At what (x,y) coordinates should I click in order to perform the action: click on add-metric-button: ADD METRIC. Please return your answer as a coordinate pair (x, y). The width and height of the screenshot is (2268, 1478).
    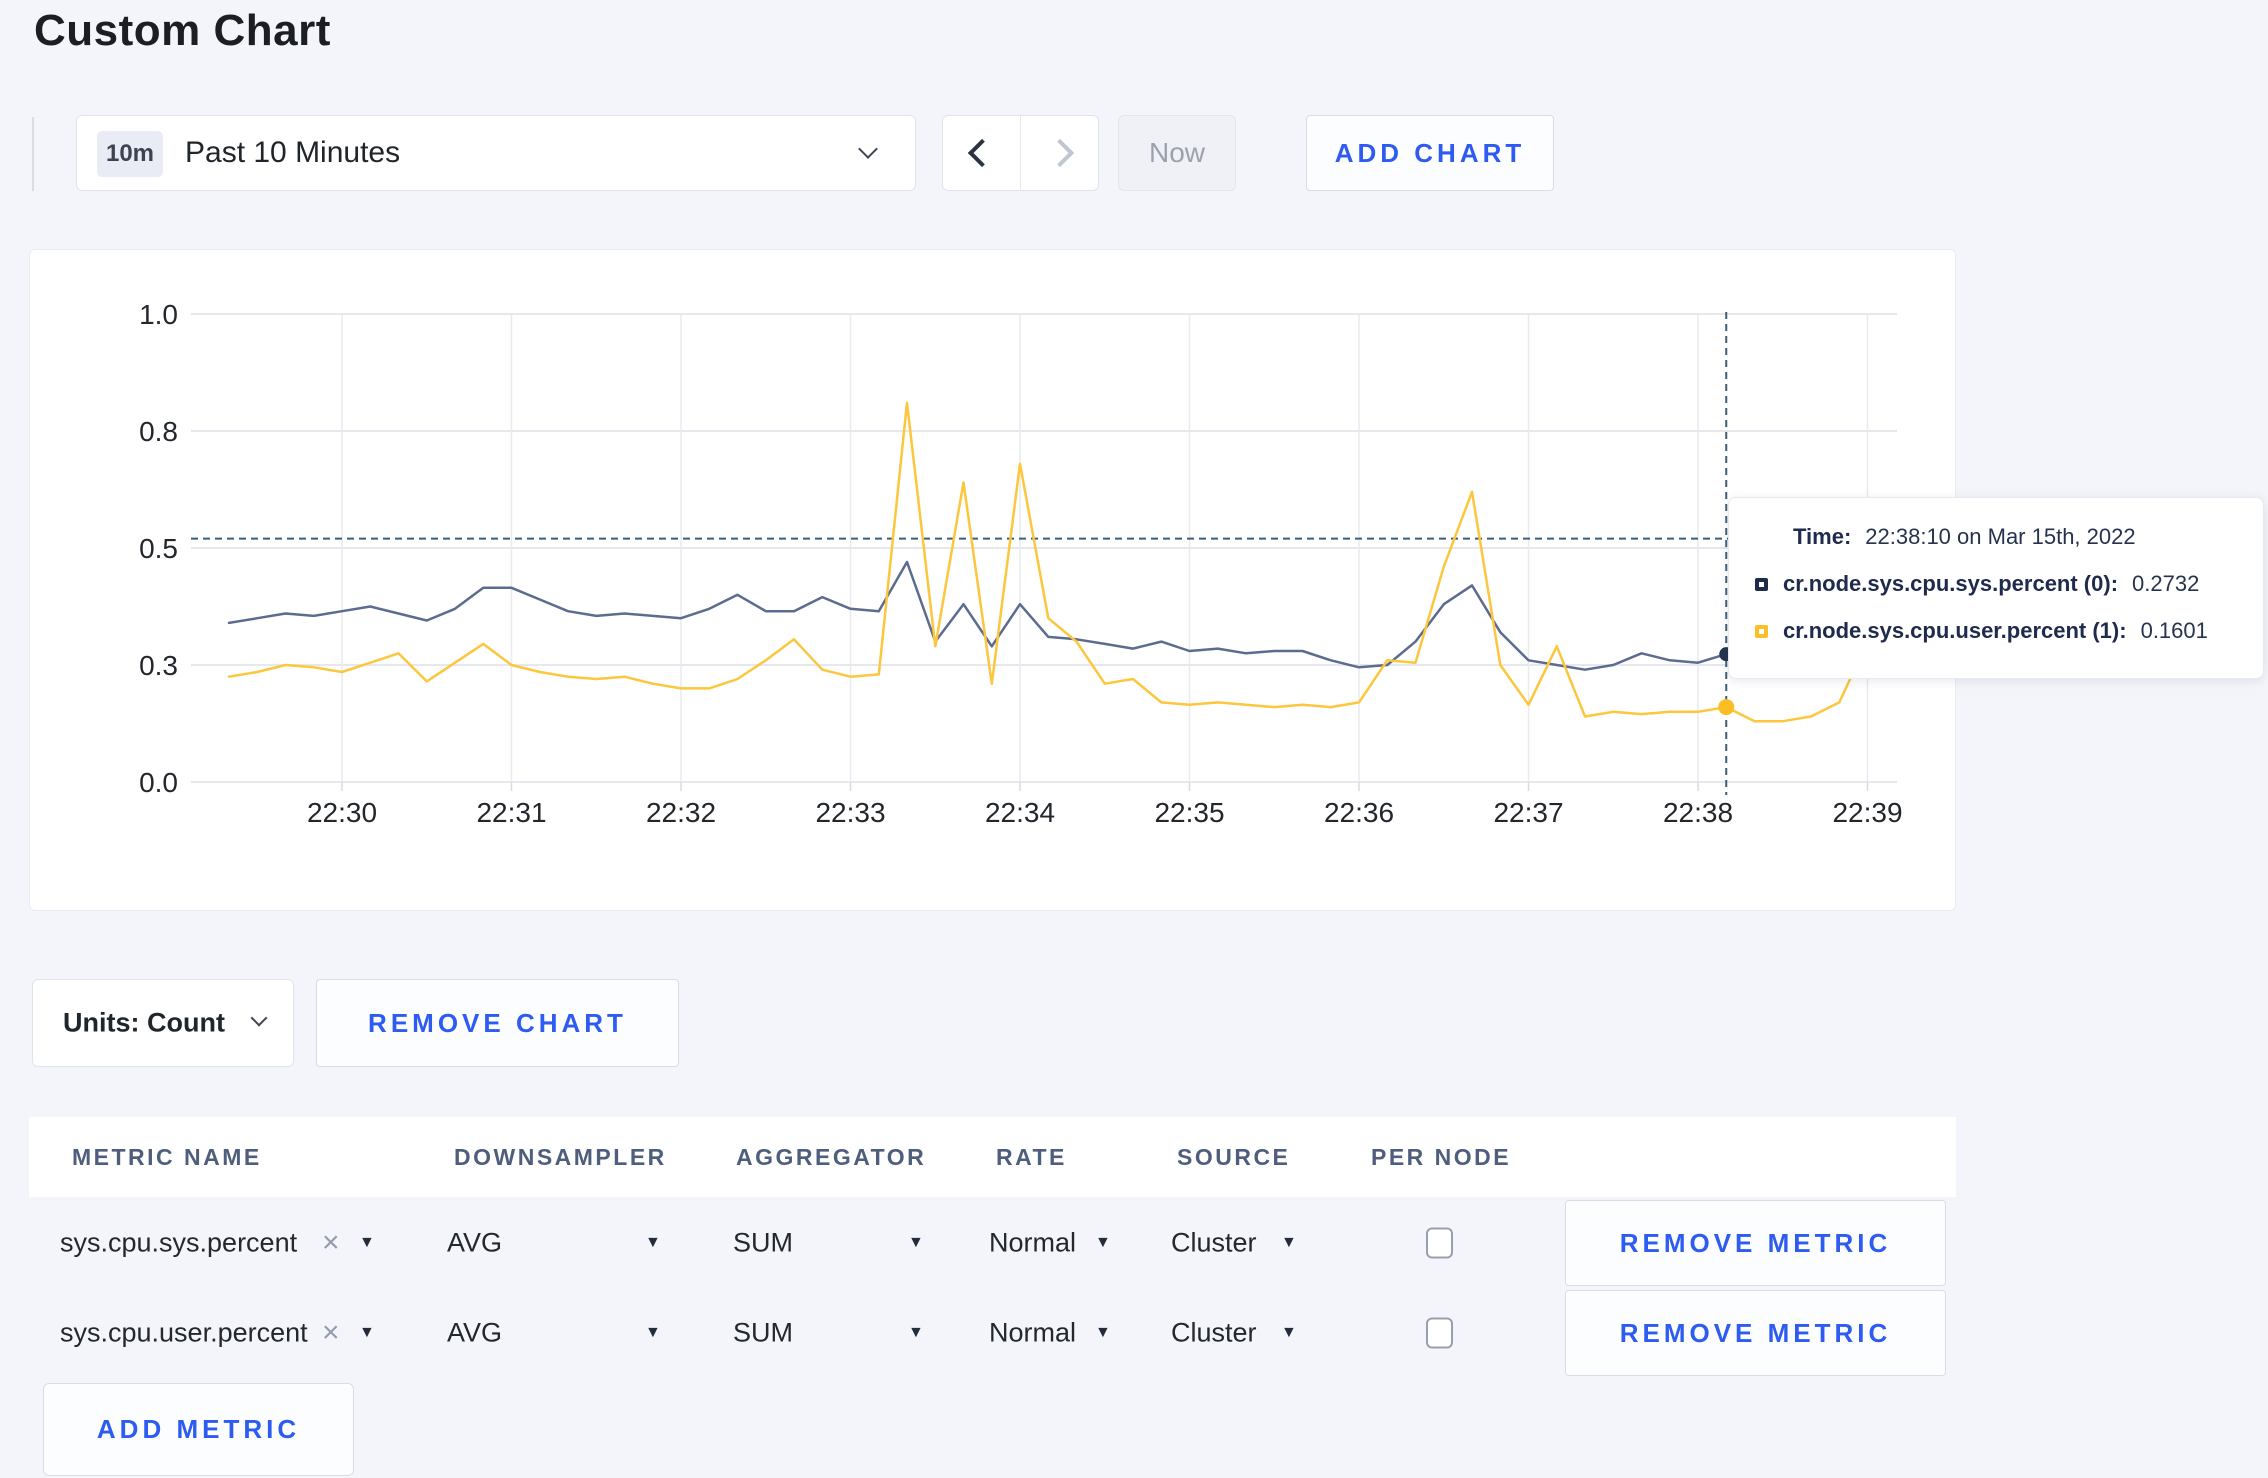
    Looking at the image, I should click on (198, 1429).